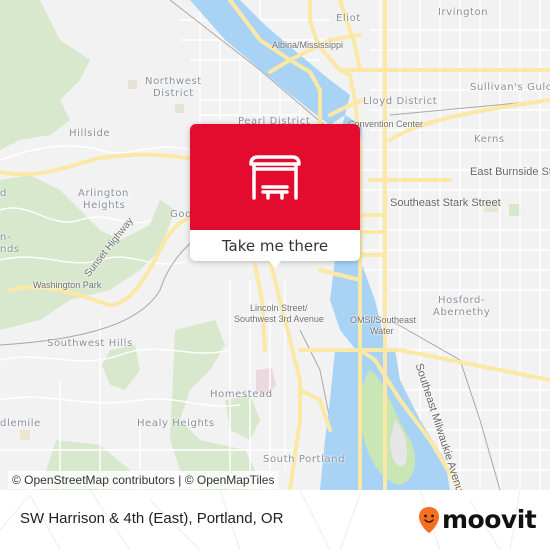  What do you see at coordinates (489, 139) in the screenshot?
I see `label-kerns: Kerns` at bounding box center [489, 139].